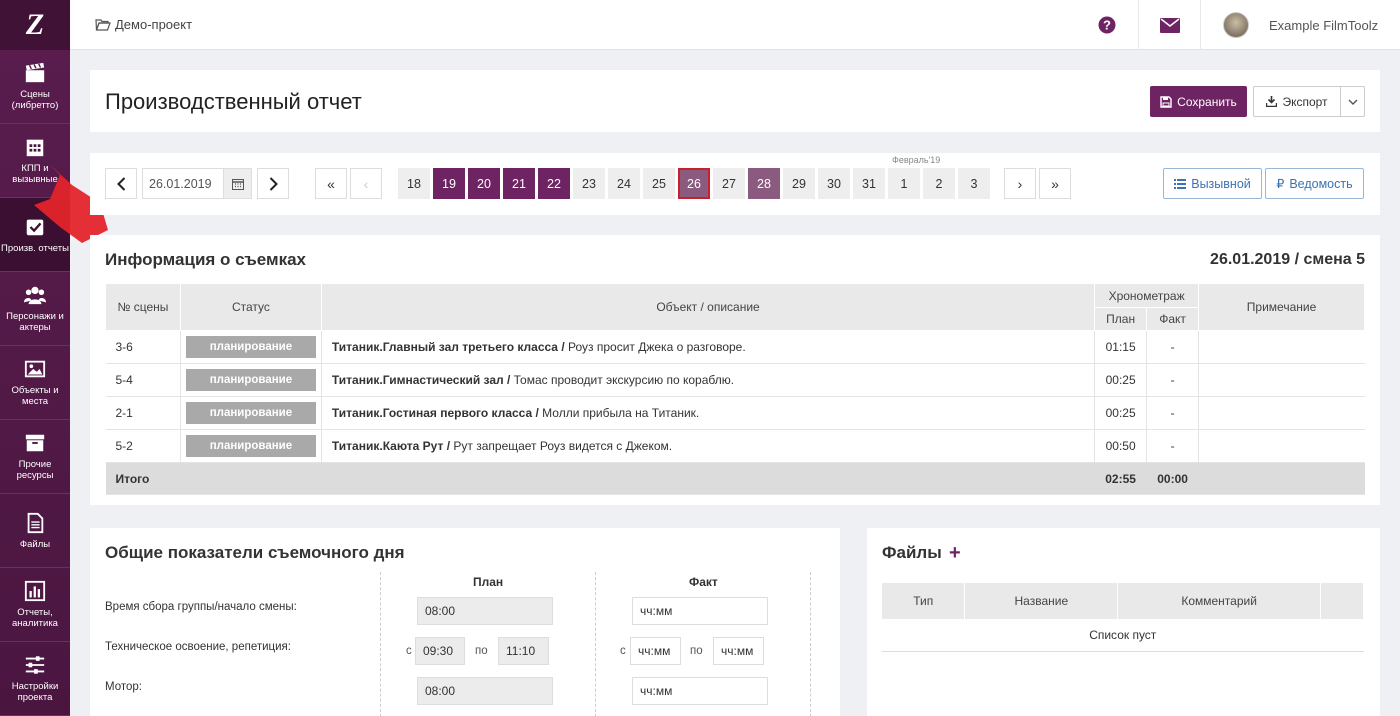 Image resolution: width=1400 pixels, height=716 pixels. I want to click on sidebar-item-resources: Прочие ресурсы, so click(35, 457).